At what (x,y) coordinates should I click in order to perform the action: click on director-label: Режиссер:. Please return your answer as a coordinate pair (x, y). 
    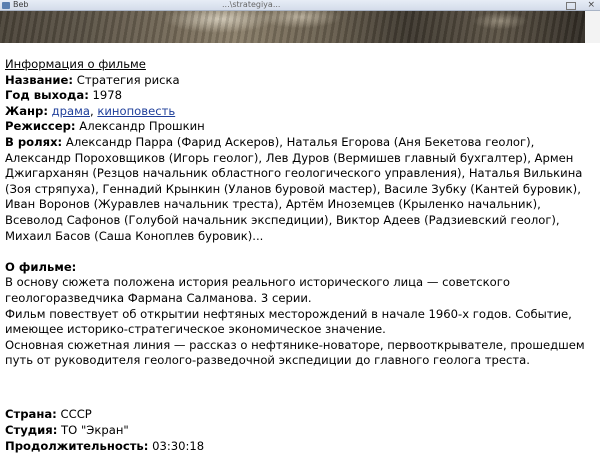
    Looking at the image, I should click on (40, 126).